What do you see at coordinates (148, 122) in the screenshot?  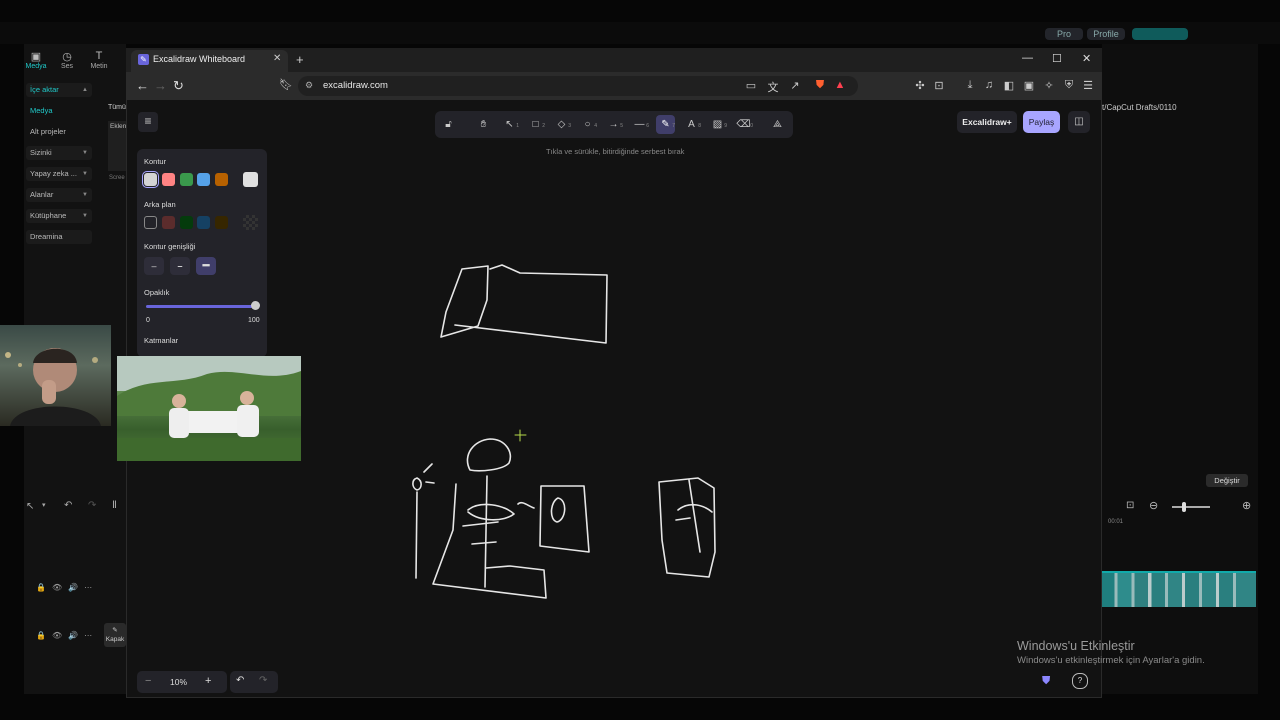 I see `main-menu-button: ≡` at bounding box center [148, 122].